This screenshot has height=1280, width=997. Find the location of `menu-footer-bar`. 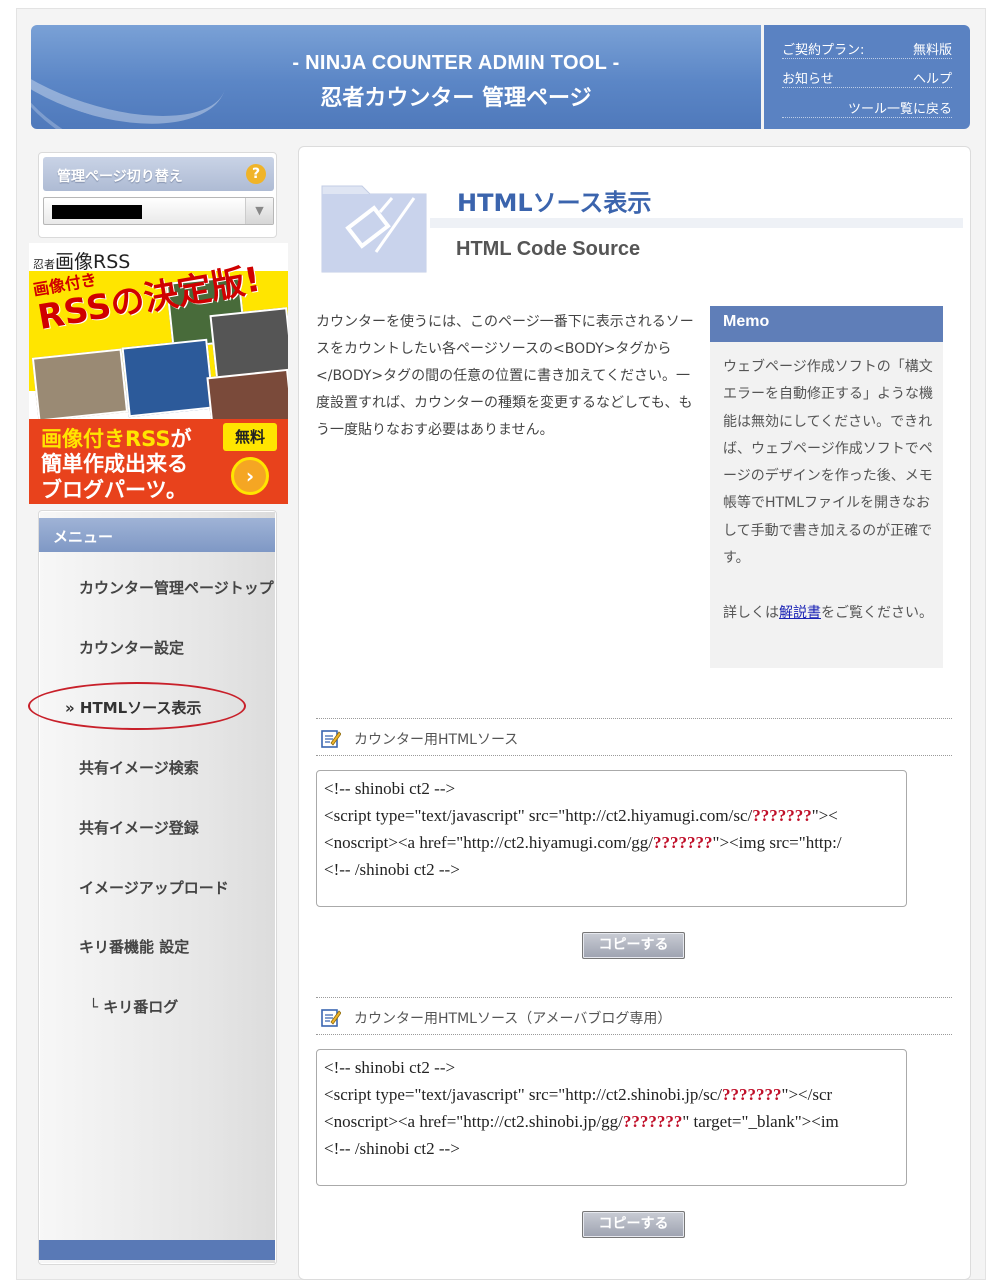

menu-footer-bar is located at coordinates (157, 1250).